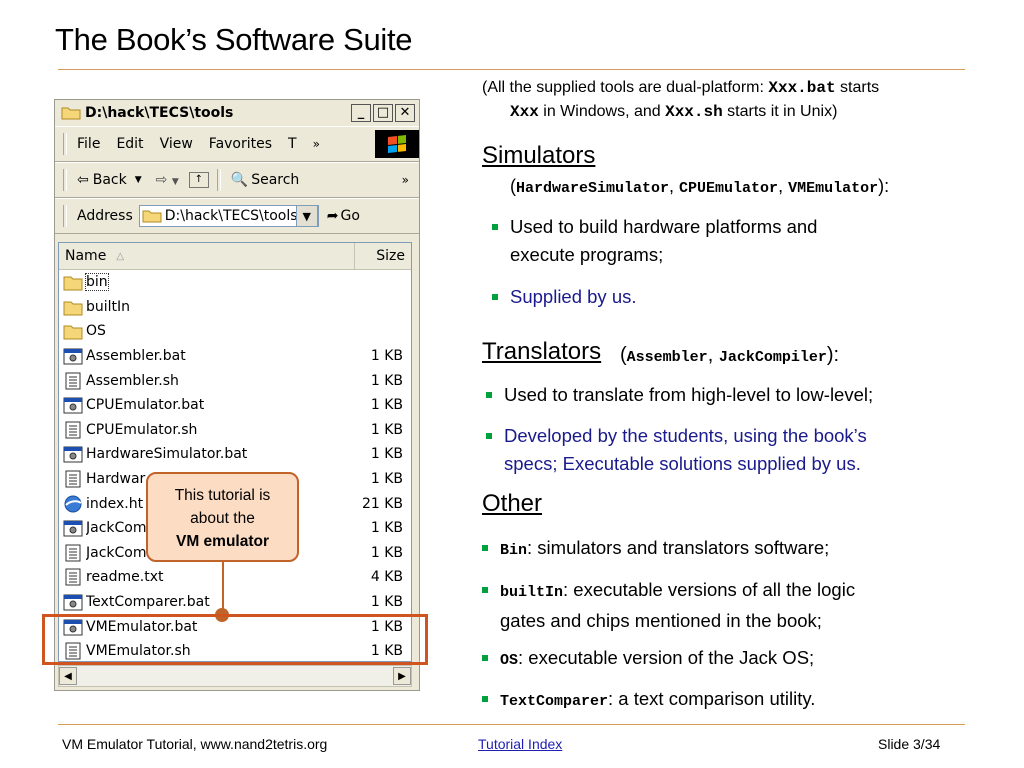 This screenshot has height=768, width=1024. What do you see at coordinates (382, 503) in the screenshot?
I see `file-size: 21 KB` at bounding box center [382, 503].